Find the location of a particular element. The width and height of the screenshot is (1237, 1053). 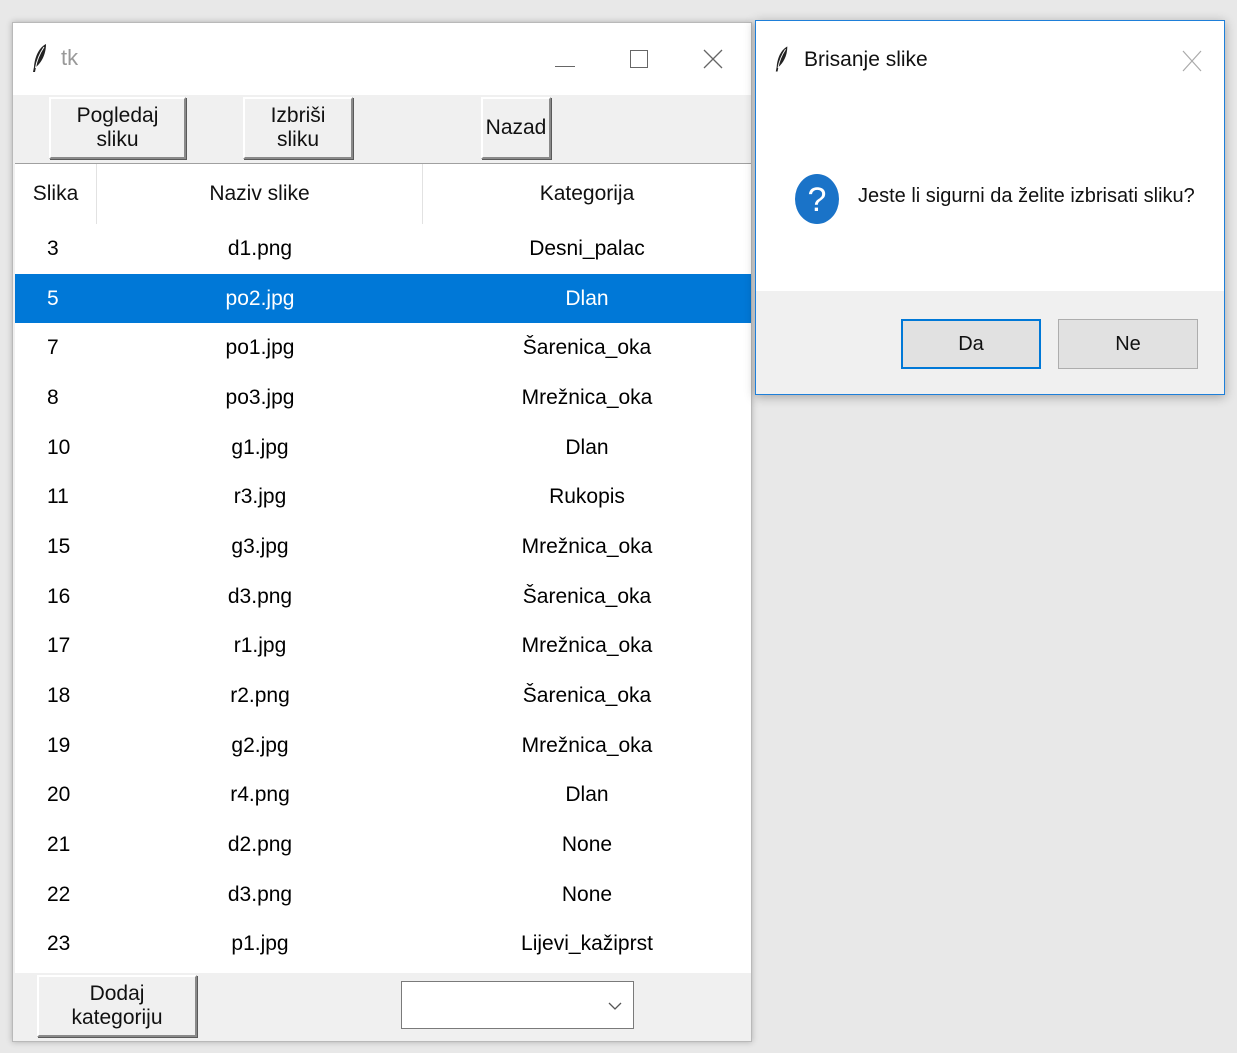

maximize-icon is located at coordinates (639, 59).